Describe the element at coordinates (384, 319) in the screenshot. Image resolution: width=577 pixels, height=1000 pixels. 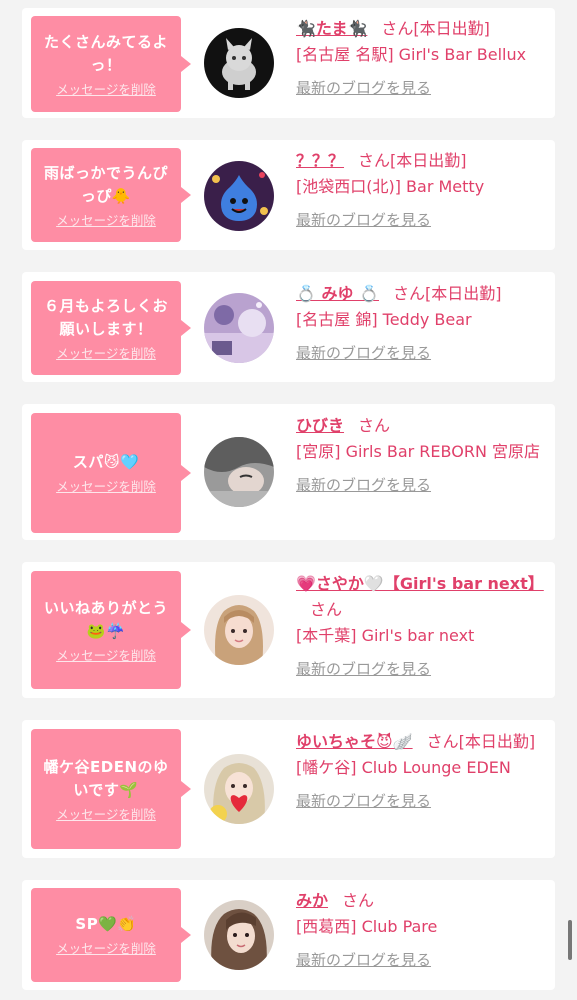
I see `shop-text: [名古屋 錦] Teddy Bear` at that location.